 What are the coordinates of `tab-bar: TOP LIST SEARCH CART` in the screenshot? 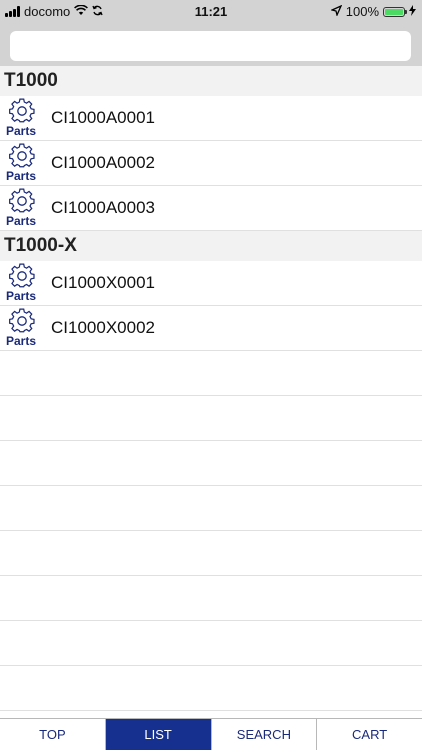 It's located at (211, 734).